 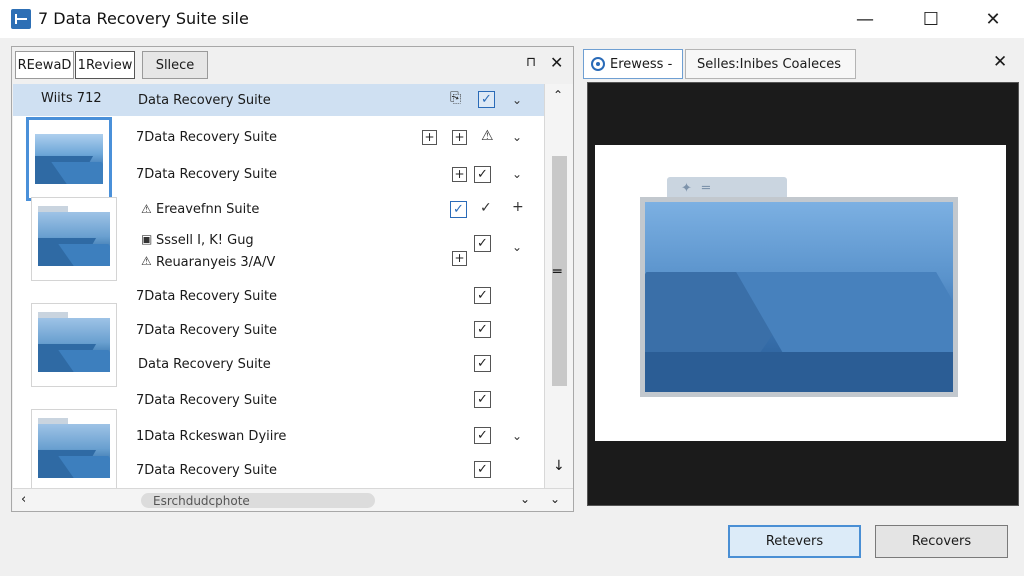 I want to click on maximize-button: ☐, so click(x=931, y=19).